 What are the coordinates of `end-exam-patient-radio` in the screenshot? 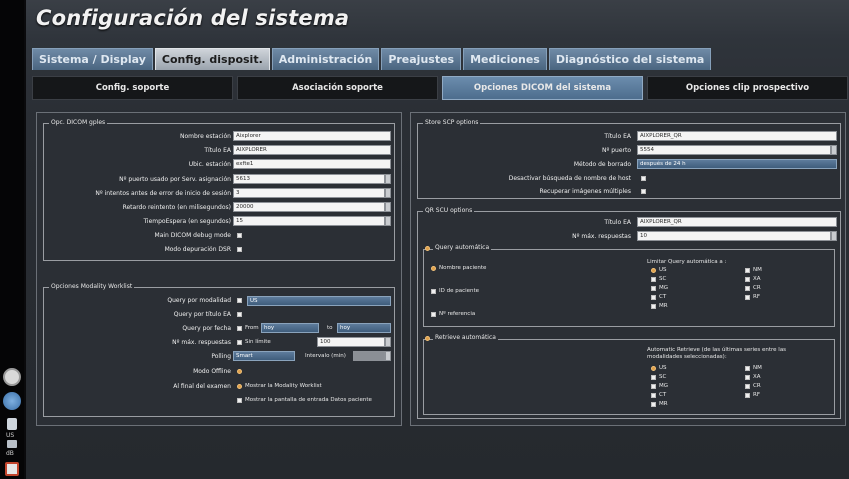 It's located at (239, 400).